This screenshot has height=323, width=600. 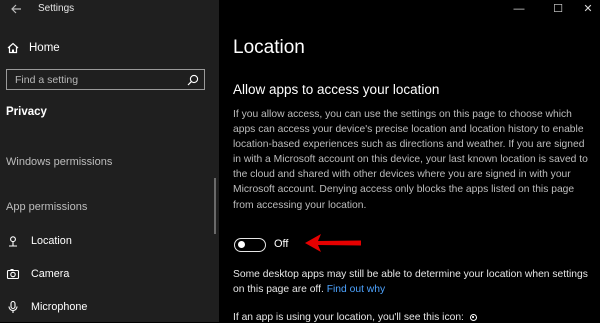 I want to click on section-heading: Allow apps to access your location, so click(x=336, y=89).